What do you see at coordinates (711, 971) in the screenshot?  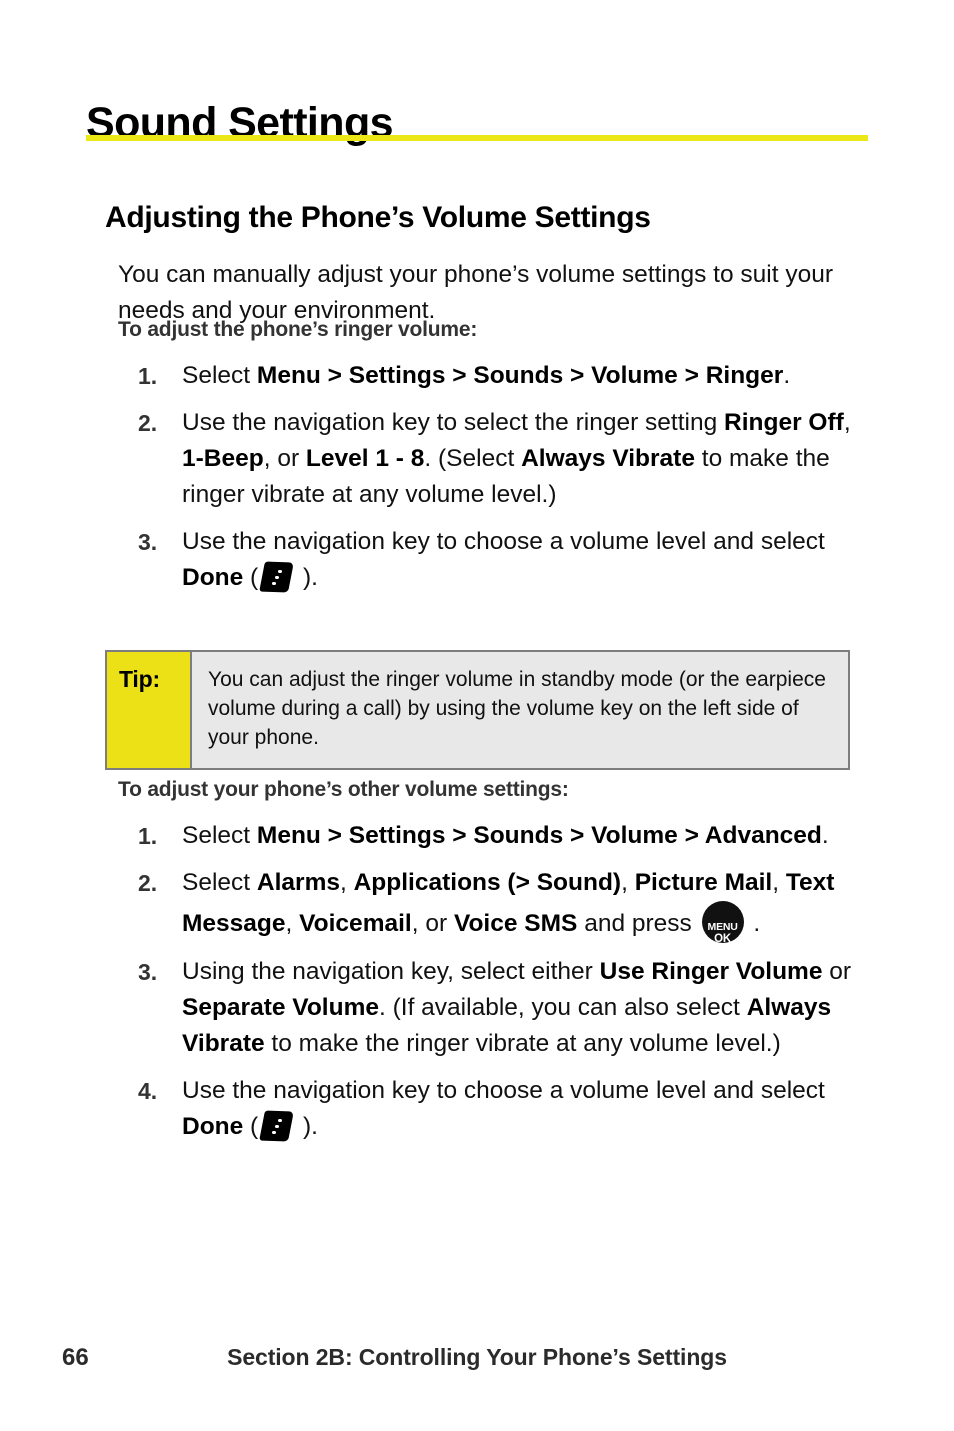 I see `step-emphasis: Use Ringer Volume` at bounding box center [711, 971].